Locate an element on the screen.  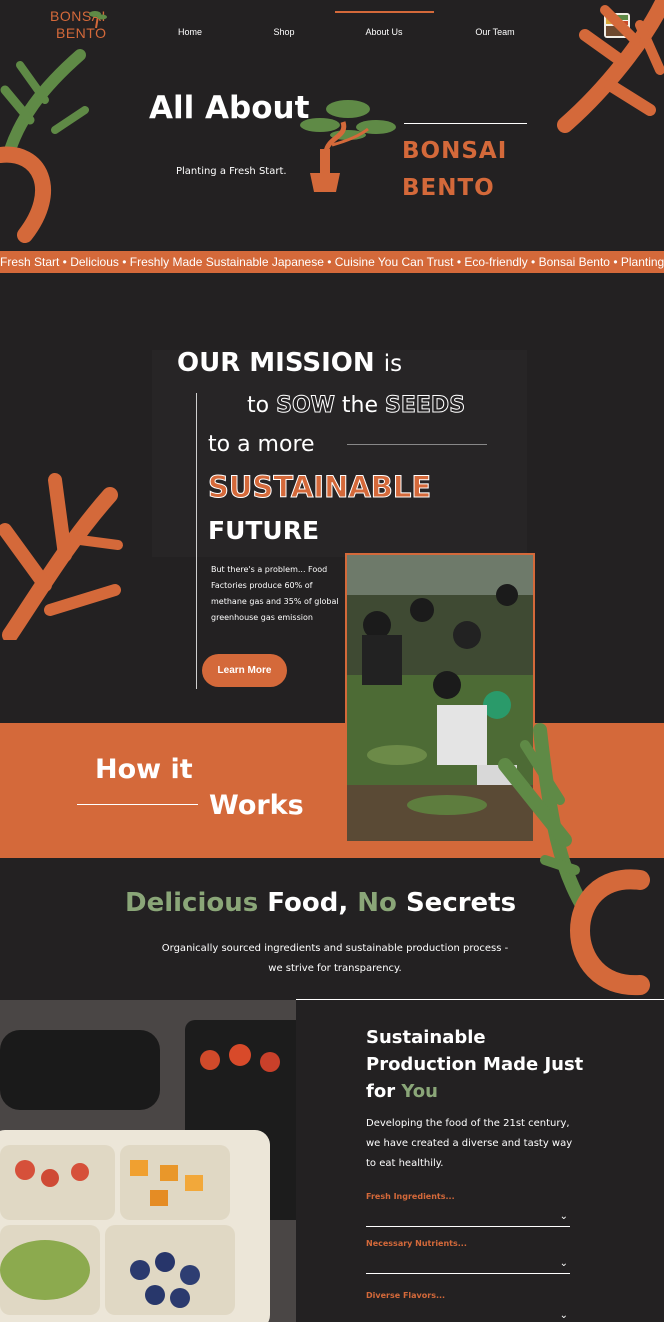
mission-line1-bold: OUR MISSION is located at coordinates (276, 363).